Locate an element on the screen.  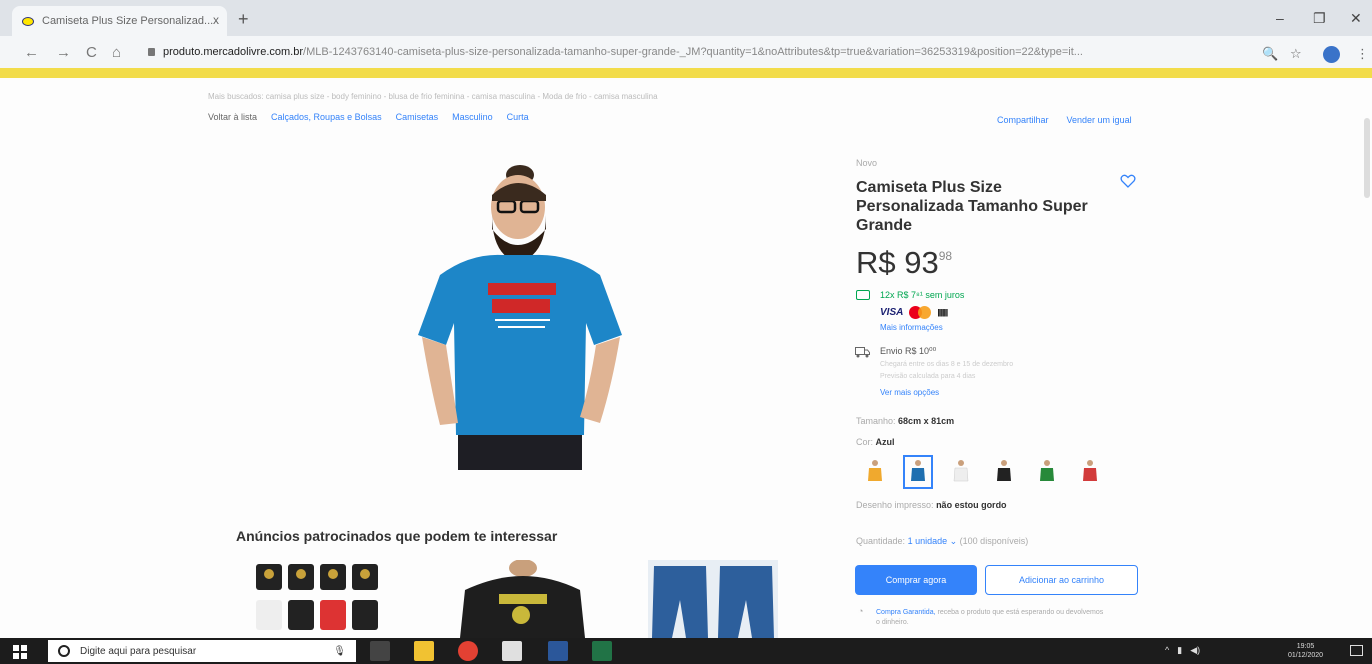
sell-similar-link: Vender um igual is located at coordinates (1099, 120).